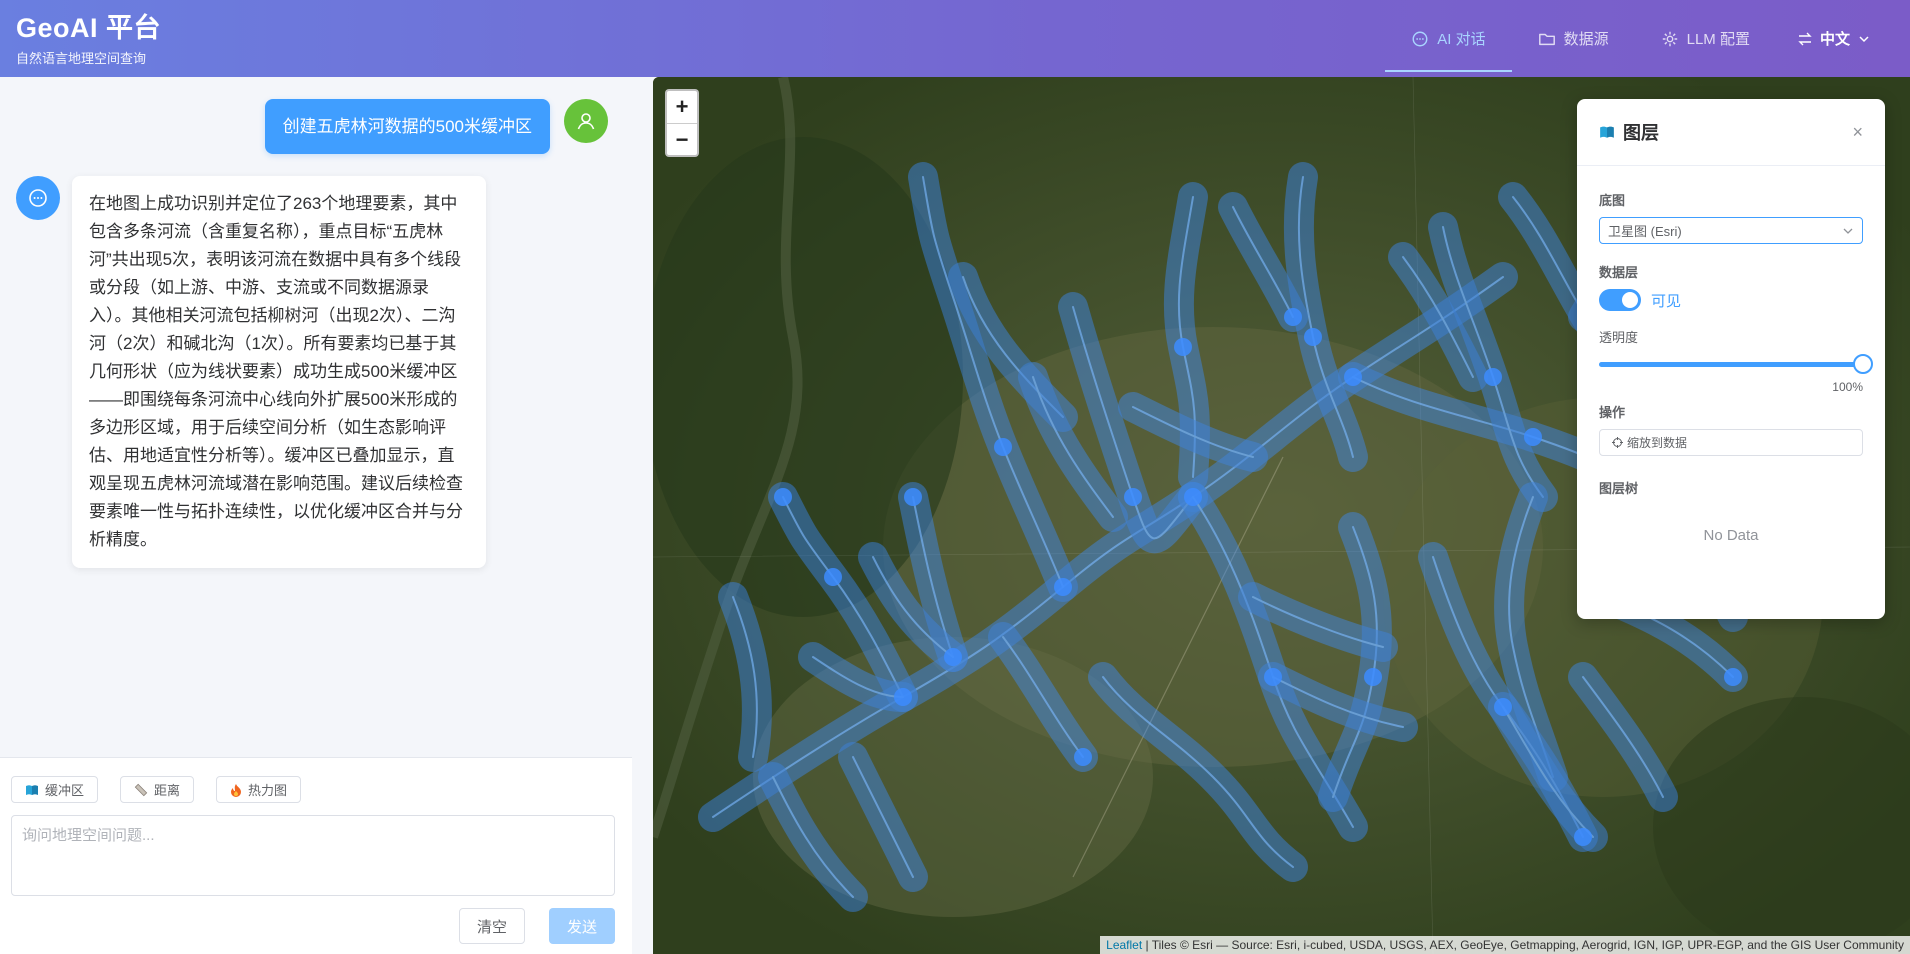  What do you see at coordinates (1617, 442) in the screenshot?
I see `target-icon` at bounding box center [1617, 442].